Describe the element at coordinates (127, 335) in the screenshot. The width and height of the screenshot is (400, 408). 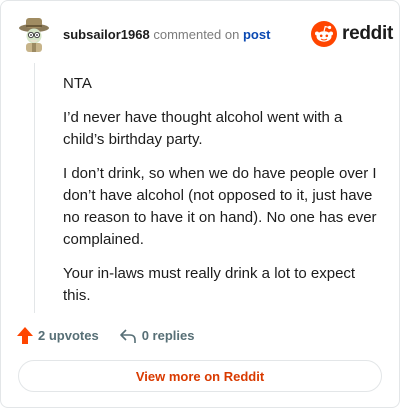
I see `reply-arrow-icon` at that location.